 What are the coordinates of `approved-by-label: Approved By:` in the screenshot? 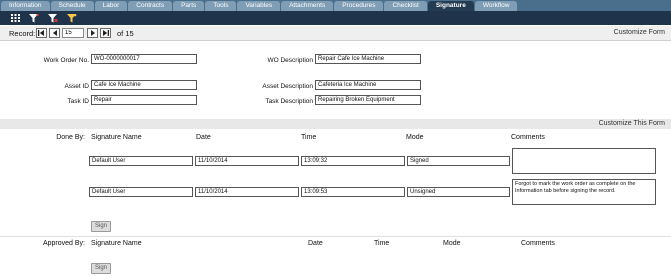 It's located at (63, 243).